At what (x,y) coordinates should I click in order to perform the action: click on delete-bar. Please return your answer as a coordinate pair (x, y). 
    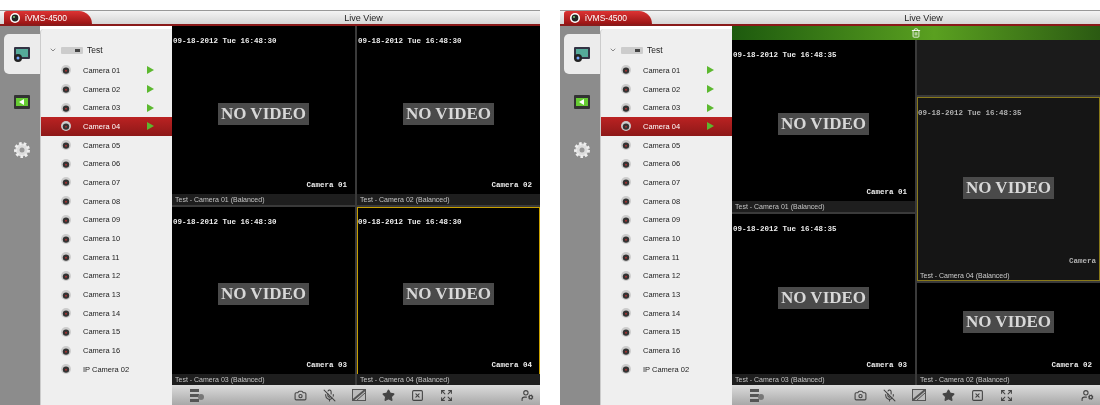
    Looking at the image, I should click on (916, 33).